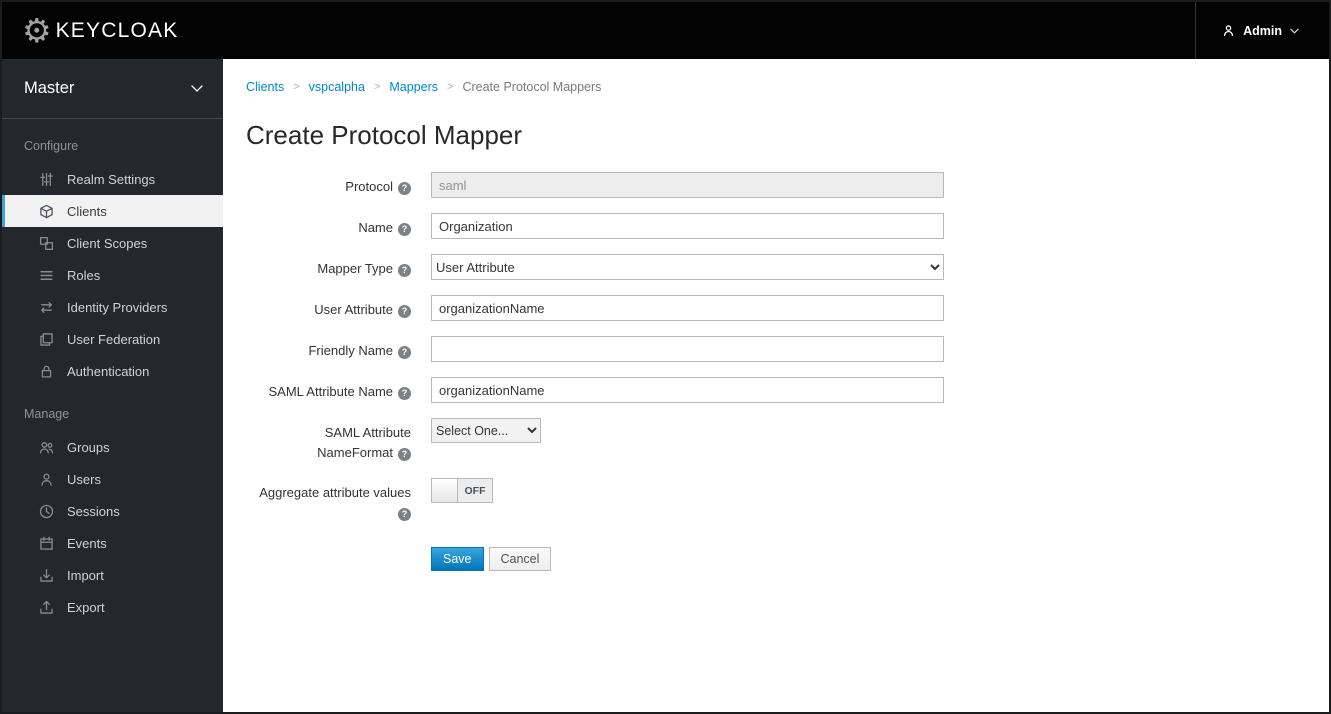  I want to click on sidebar-item-client-scopes: Client Scopes, so click(112, 243).